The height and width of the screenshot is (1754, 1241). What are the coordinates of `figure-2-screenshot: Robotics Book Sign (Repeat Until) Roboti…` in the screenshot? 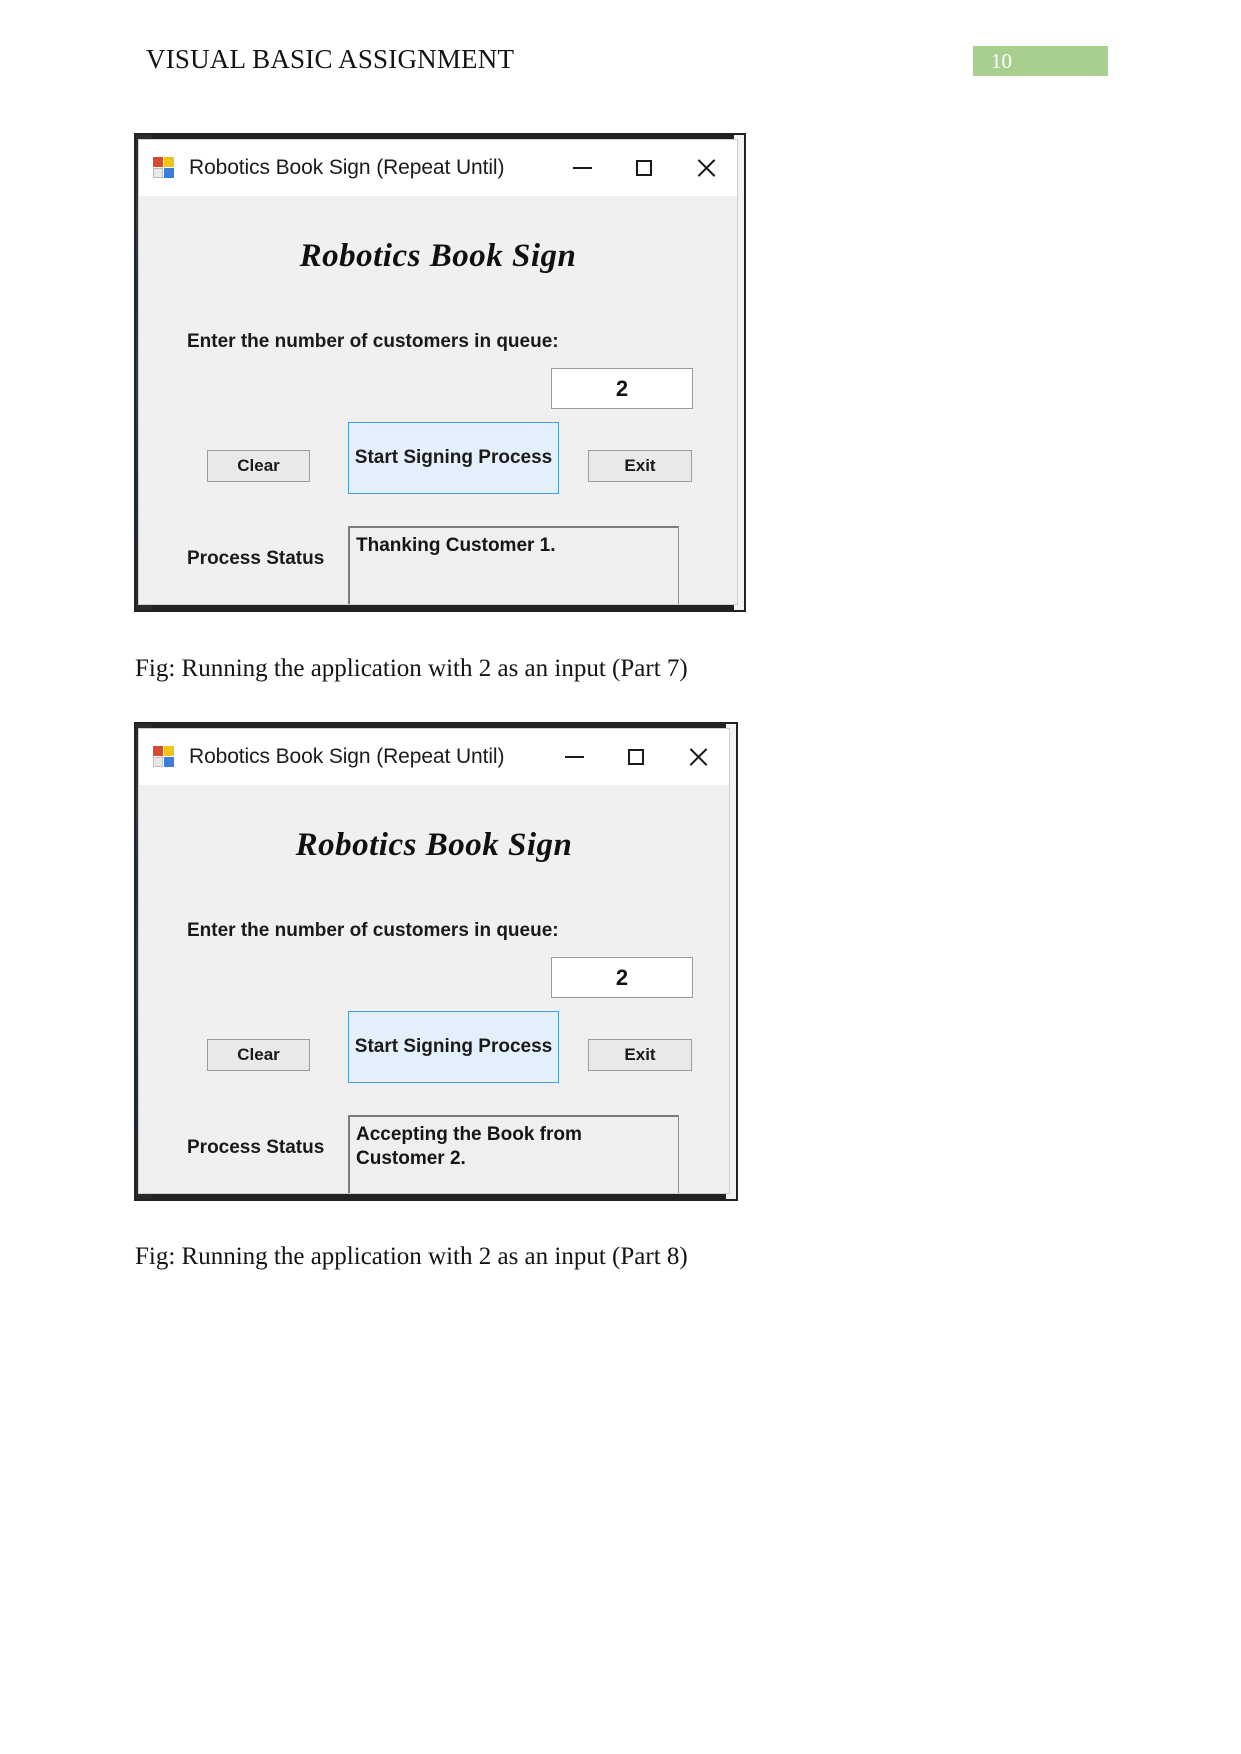 It's located at (436, 961).